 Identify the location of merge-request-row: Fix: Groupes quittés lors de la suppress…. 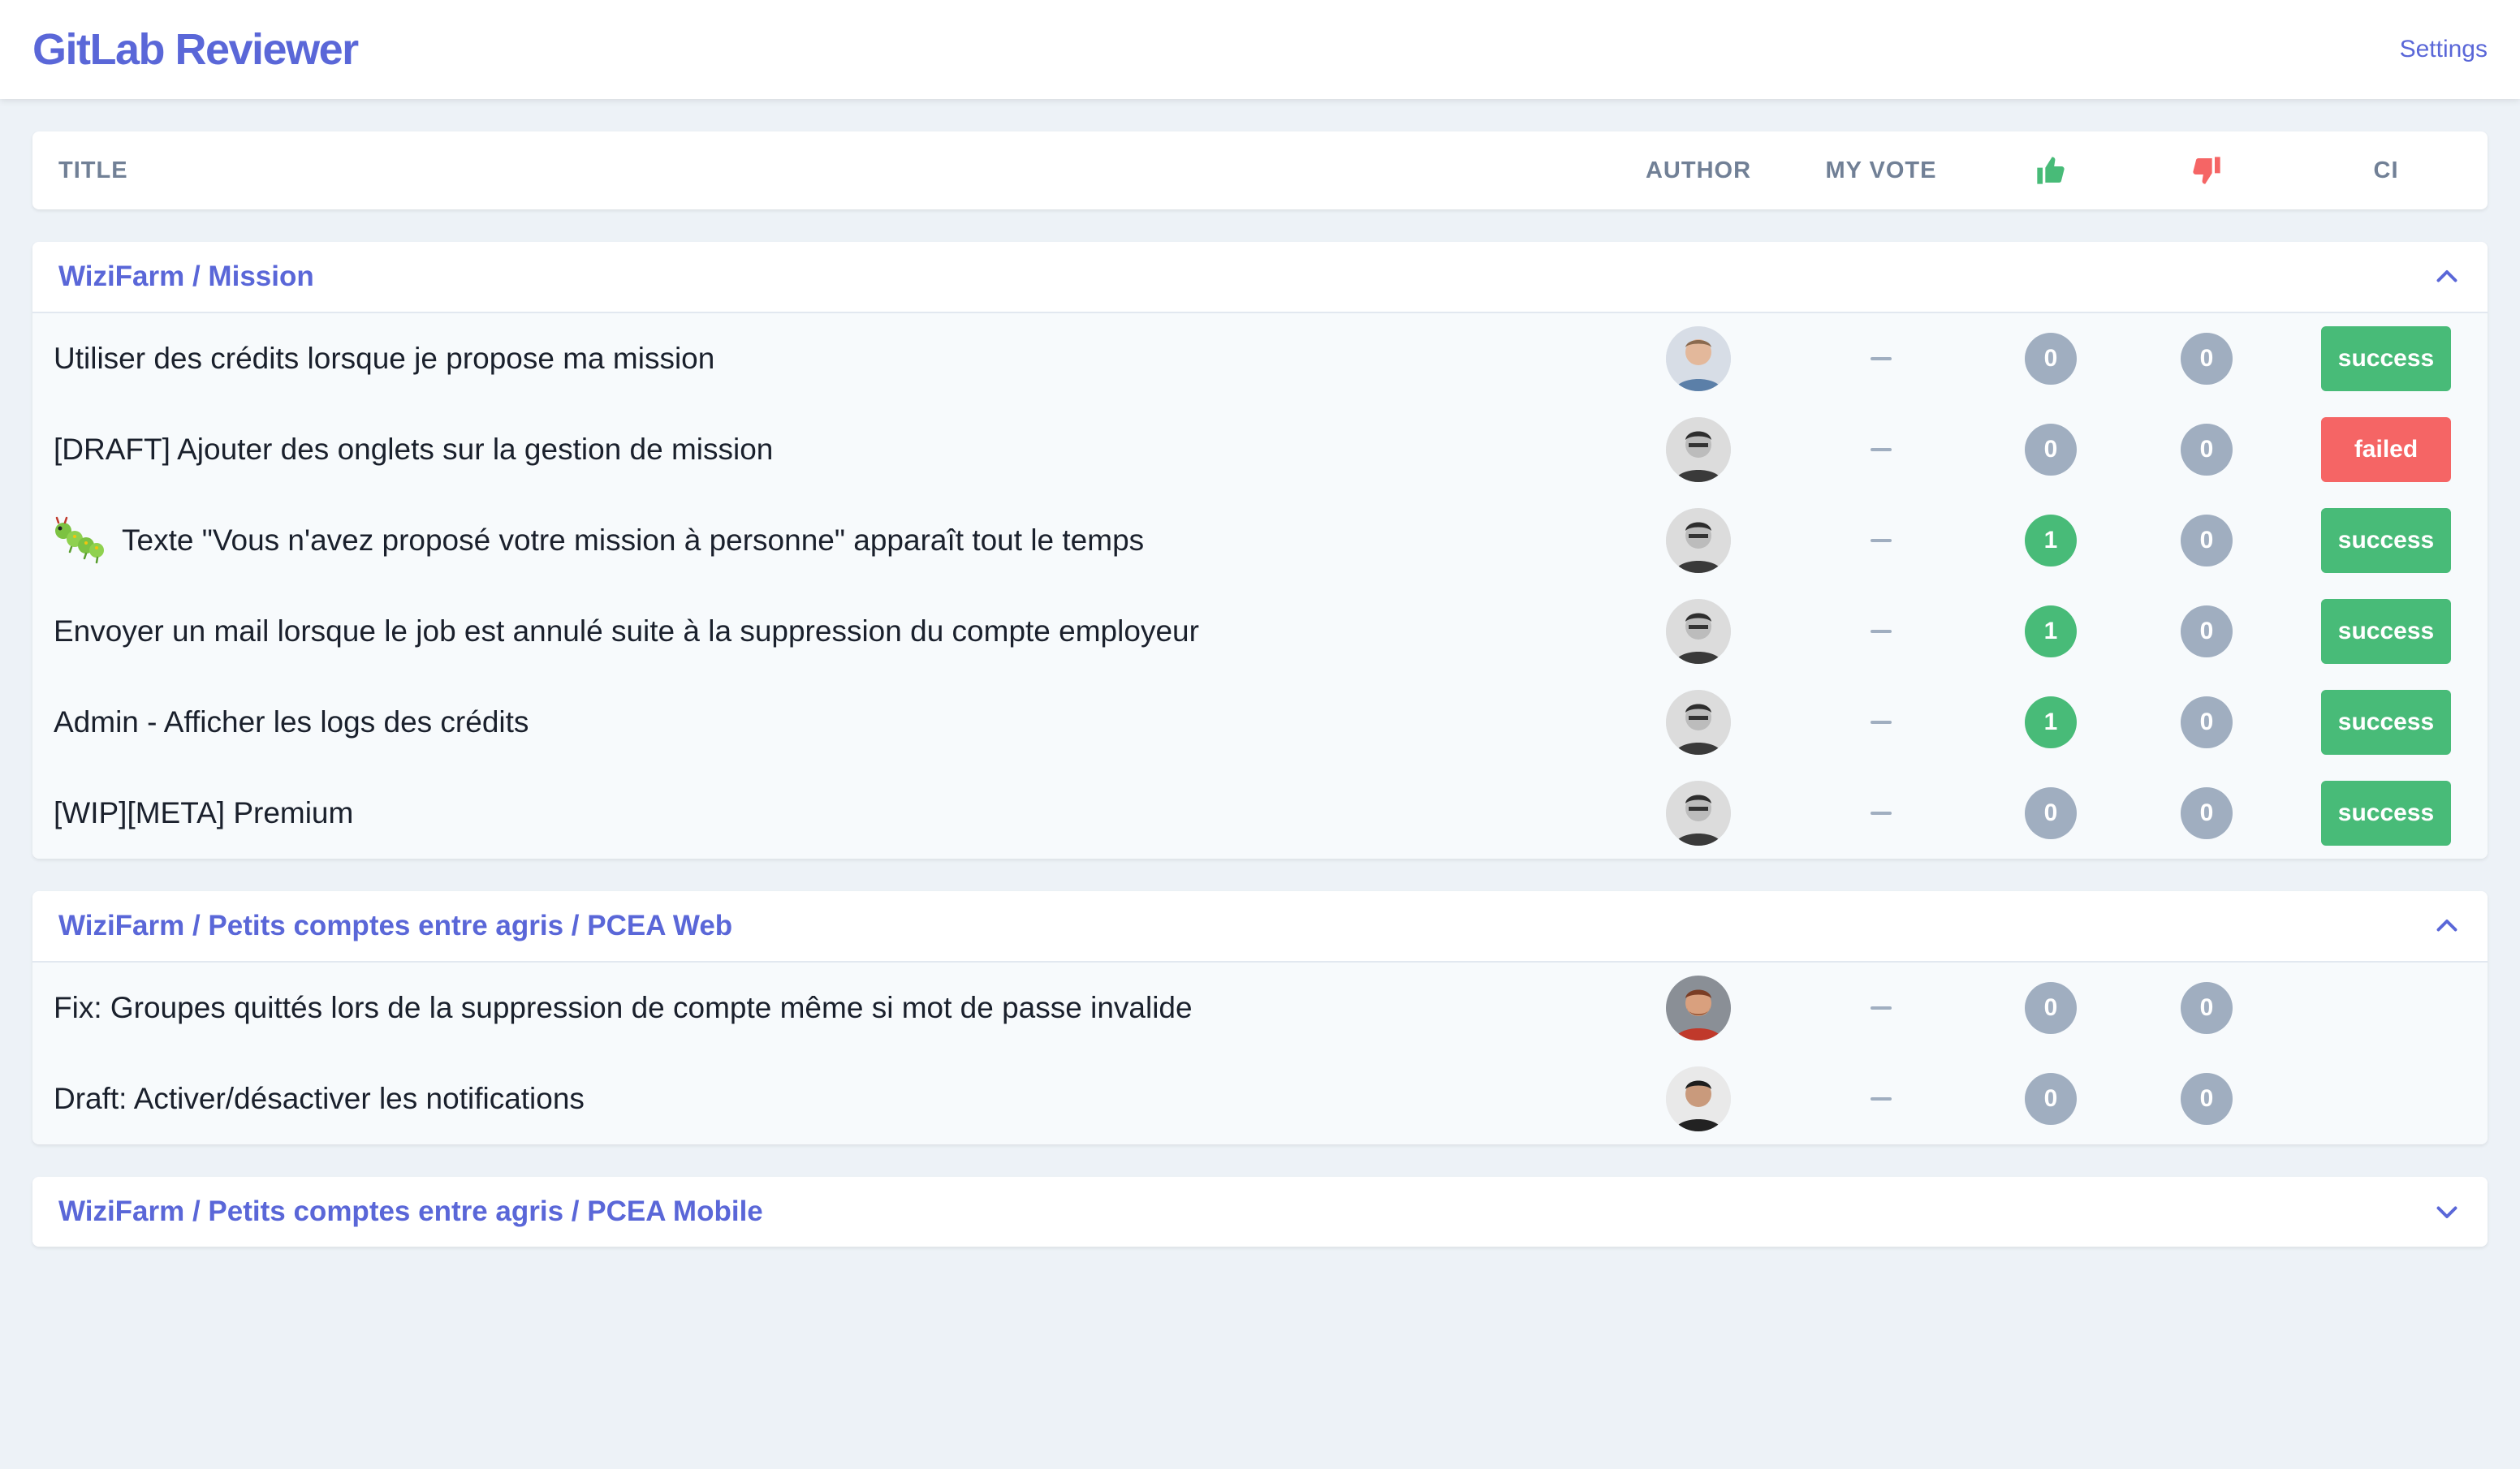
(1260, 1008).